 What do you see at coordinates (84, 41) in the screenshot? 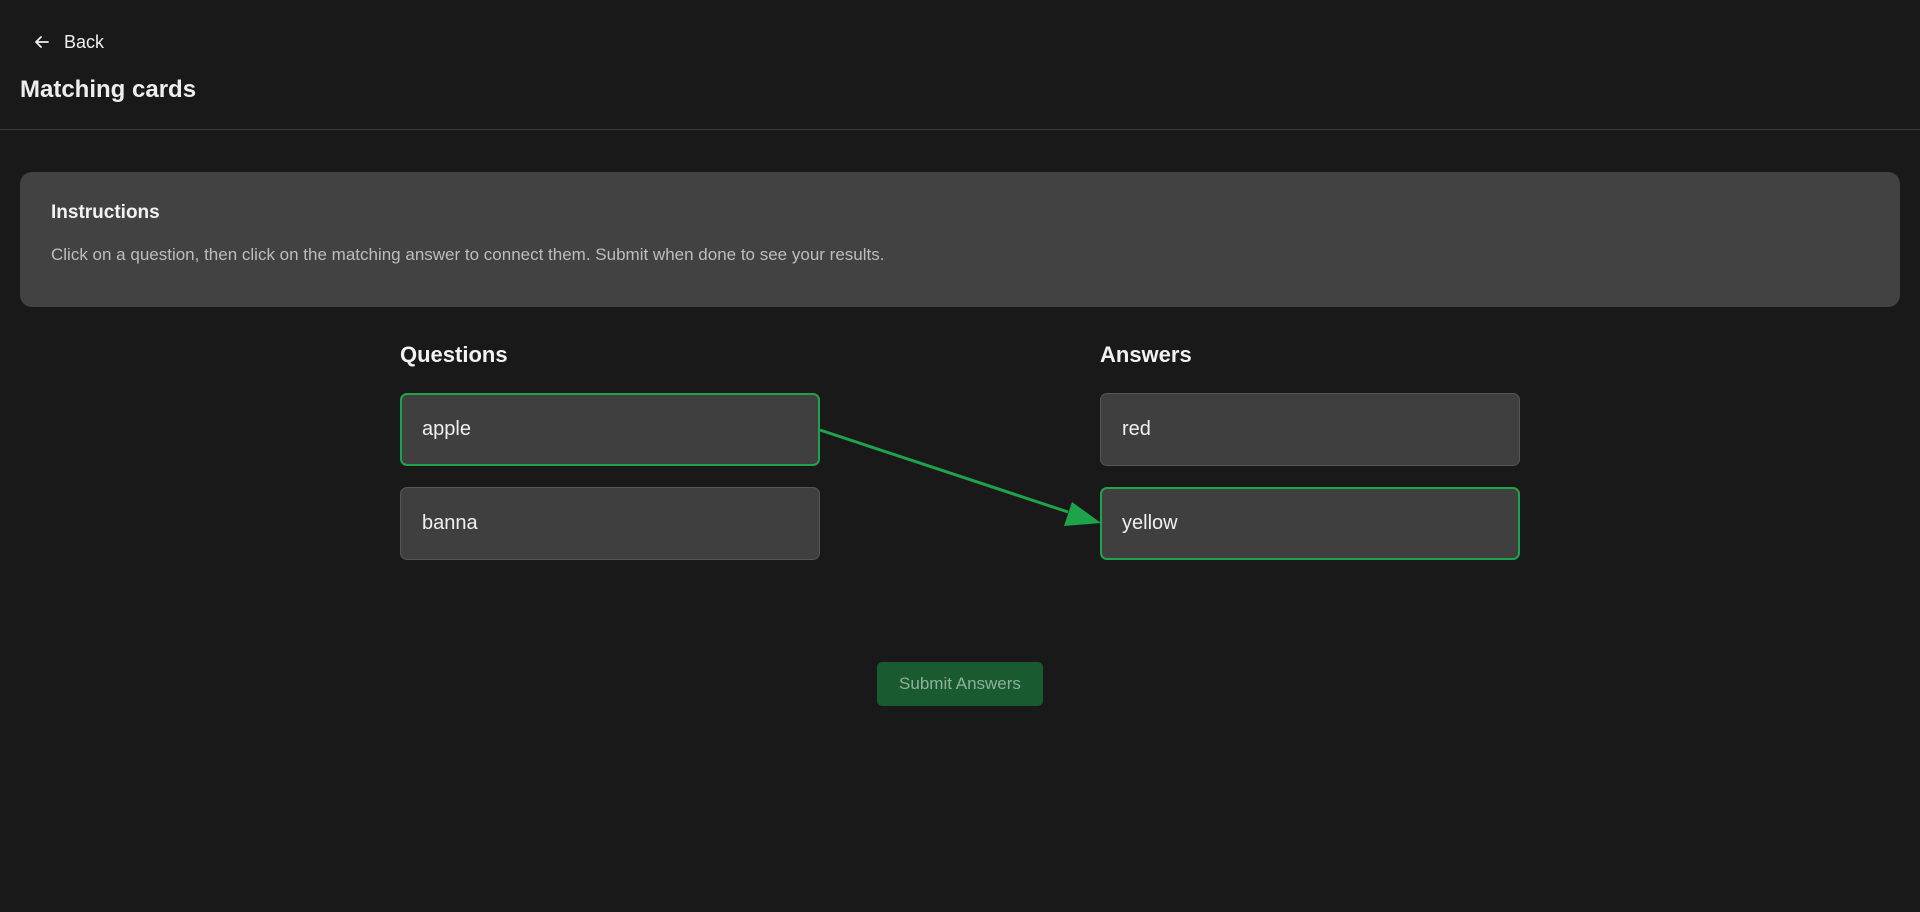
I see `back-label: Back` at bounding box center [84, 41].